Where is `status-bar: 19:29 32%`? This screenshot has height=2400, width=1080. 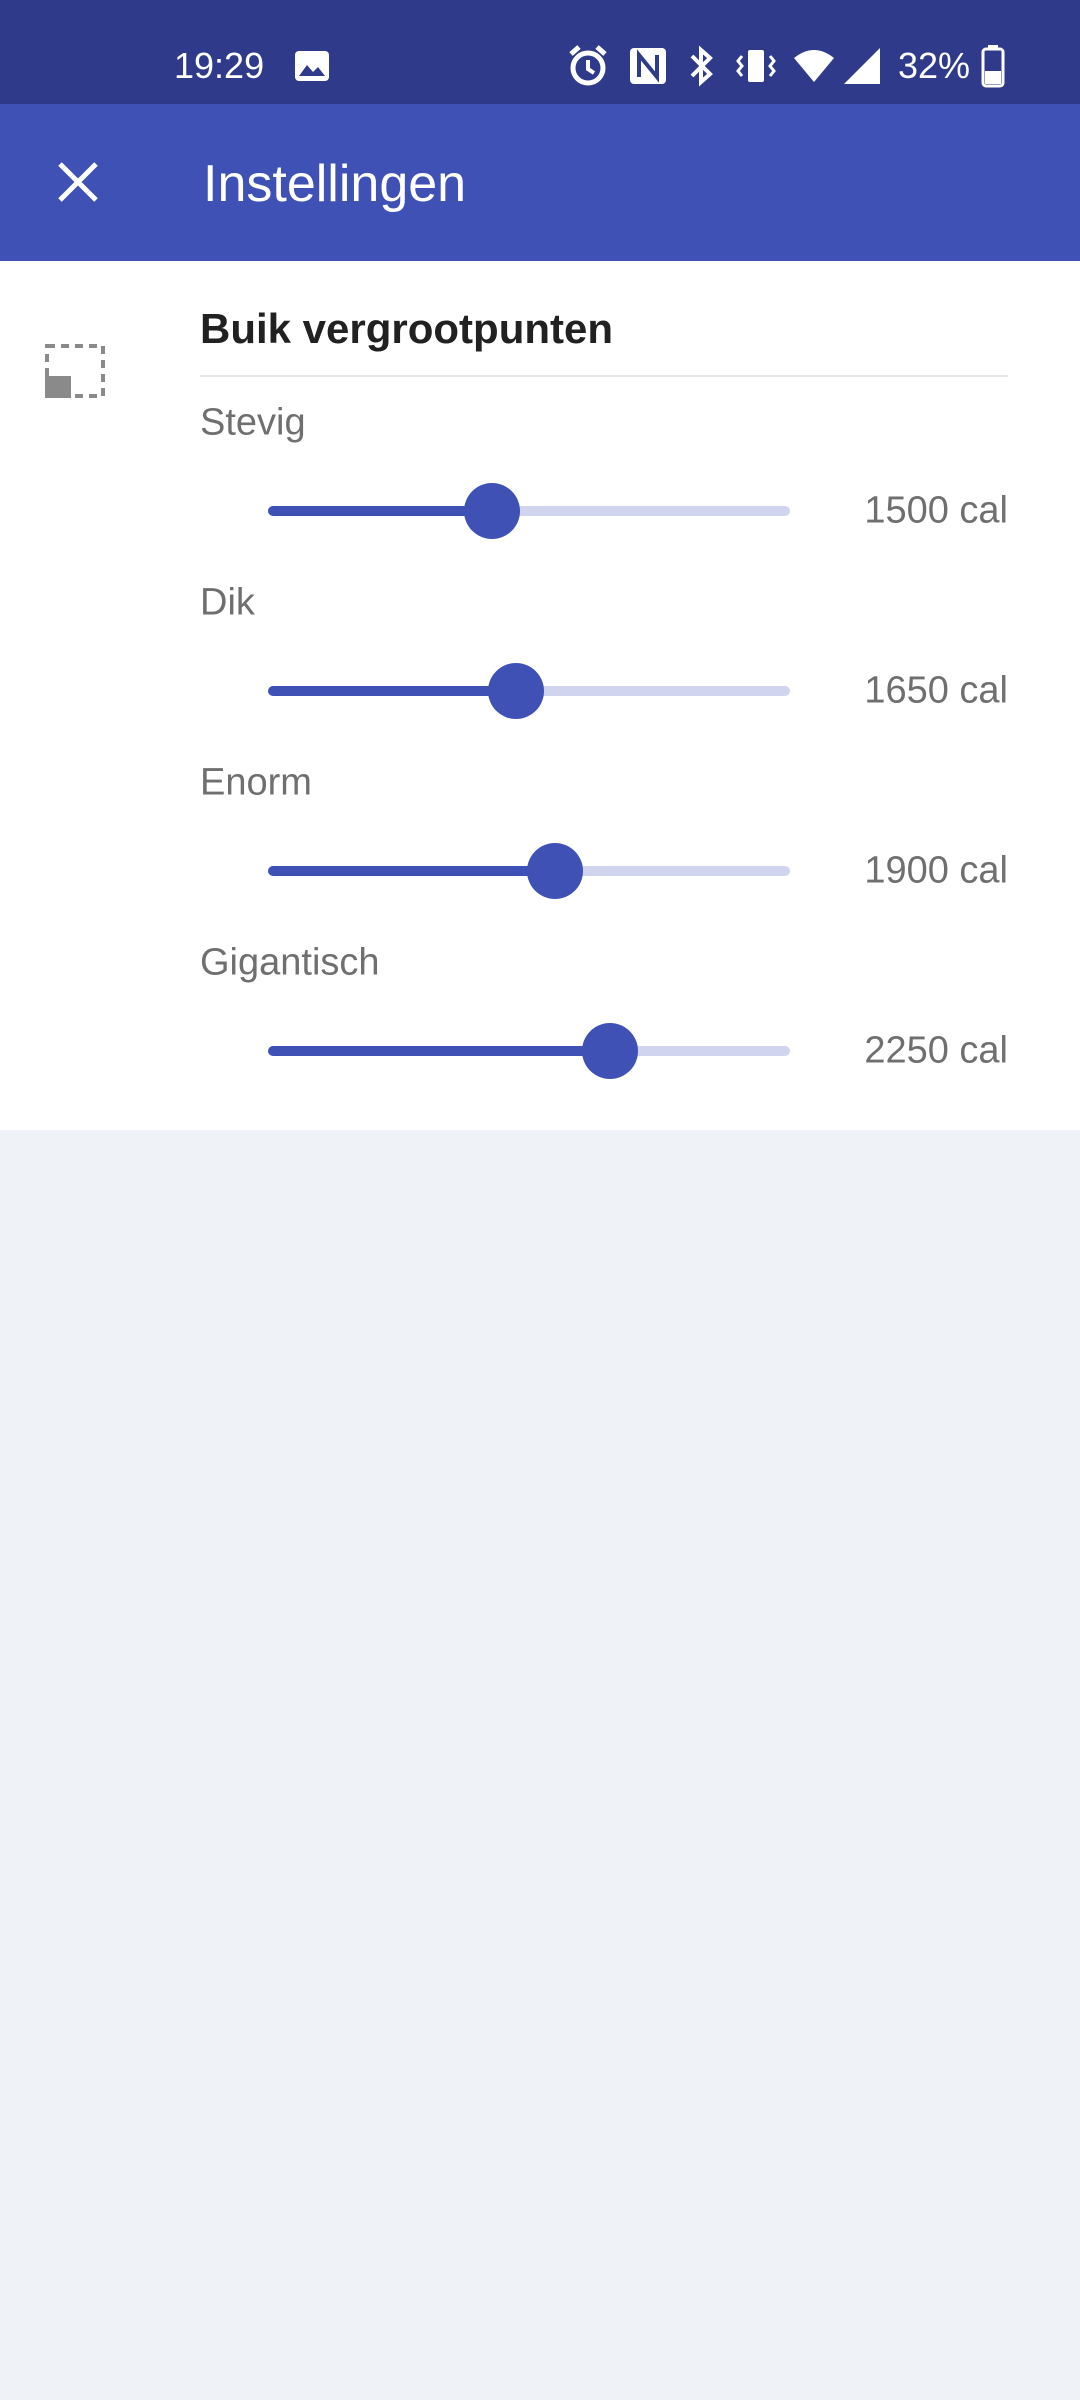
status-bar: 19:29 32% is located at coordinates (540, 52).